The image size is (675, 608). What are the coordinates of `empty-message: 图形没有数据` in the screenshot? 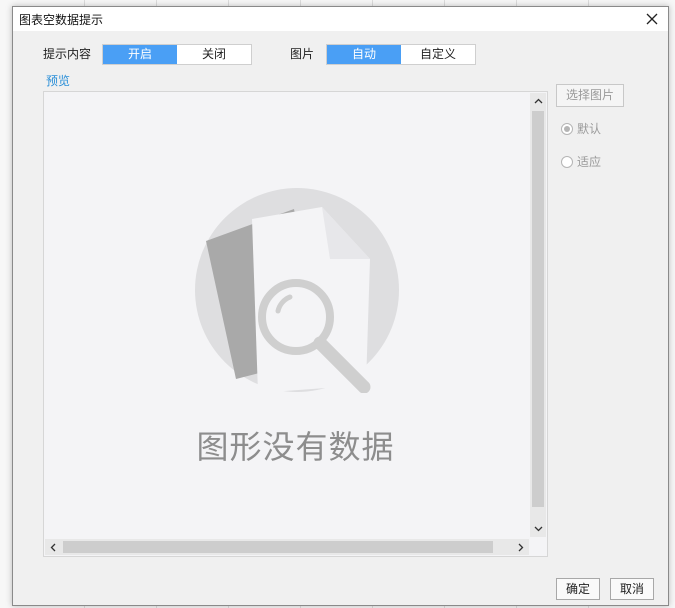 It's located at (295, 447).